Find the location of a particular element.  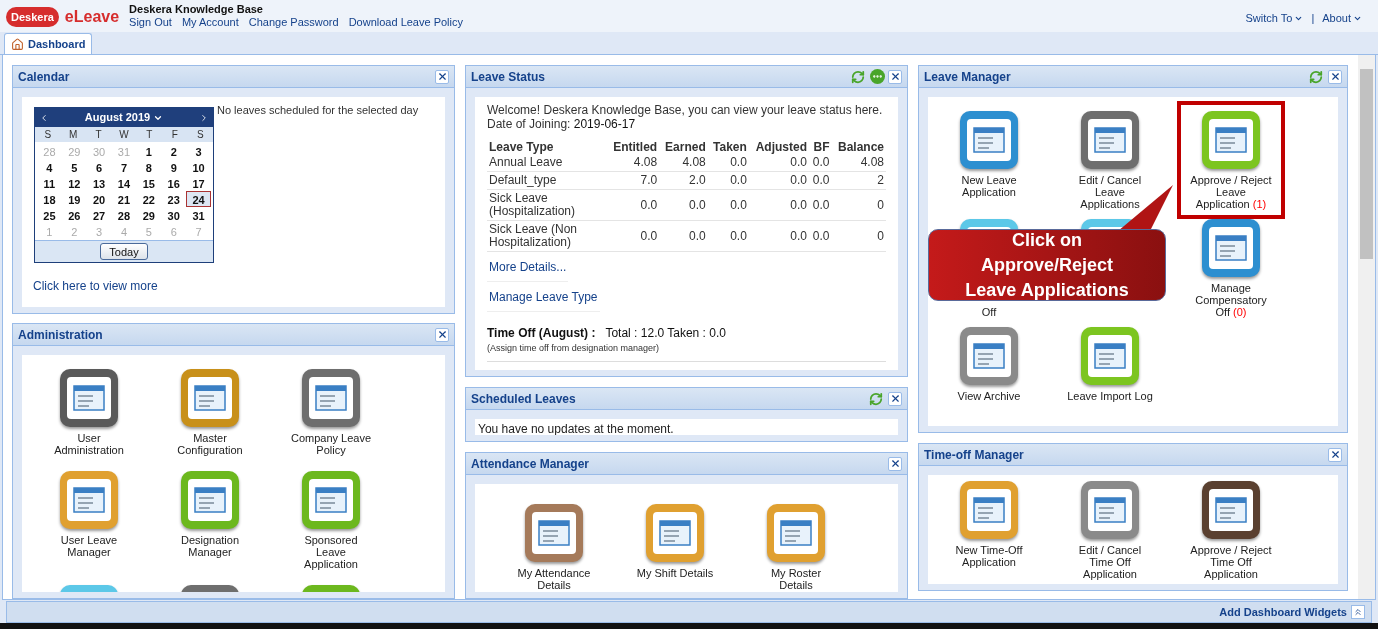

day-cell: 20 is located at coordinates (99, 199).